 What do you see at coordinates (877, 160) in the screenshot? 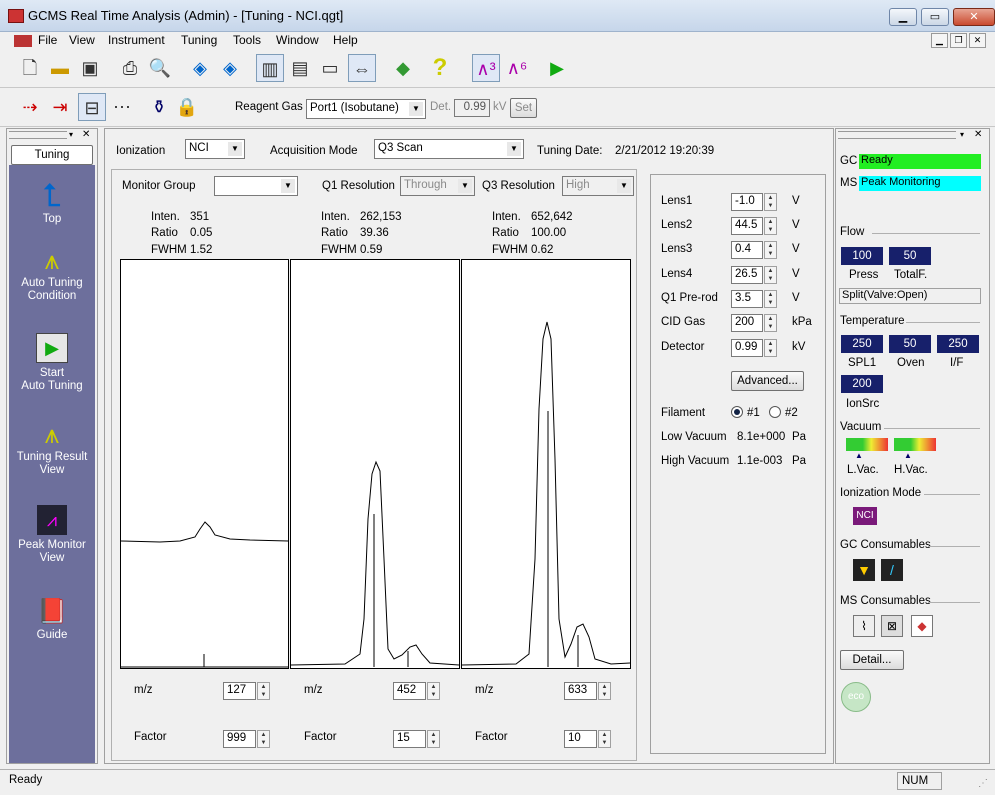
I see `gc-status-text: Ready` at bounding box center [877, 160].